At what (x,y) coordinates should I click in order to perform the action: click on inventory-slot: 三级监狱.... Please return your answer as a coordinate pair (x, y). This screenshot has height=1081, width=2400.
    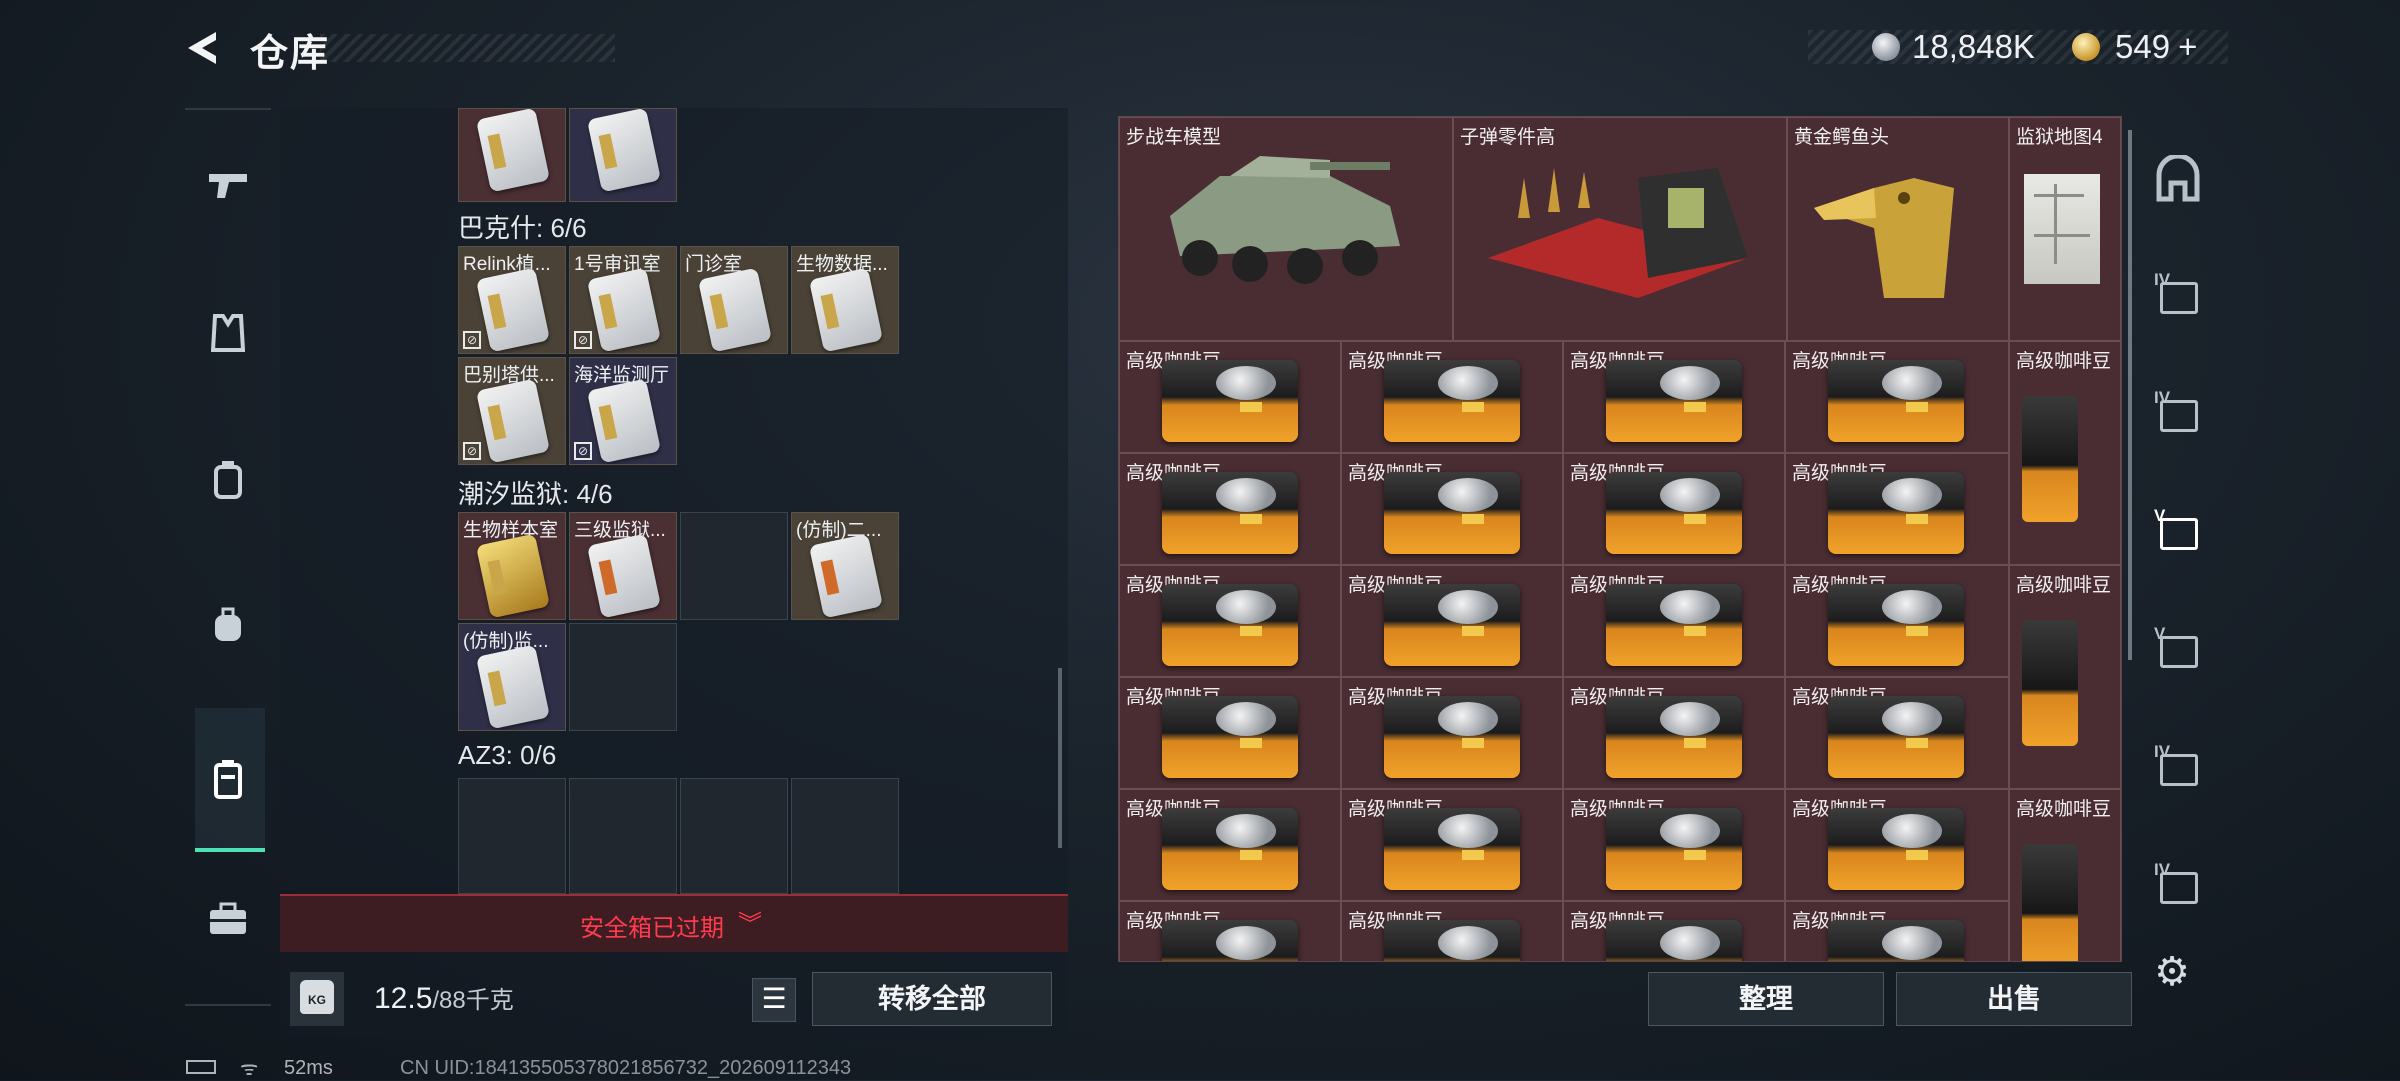
    Looking at the image, I should click on (623, 566).